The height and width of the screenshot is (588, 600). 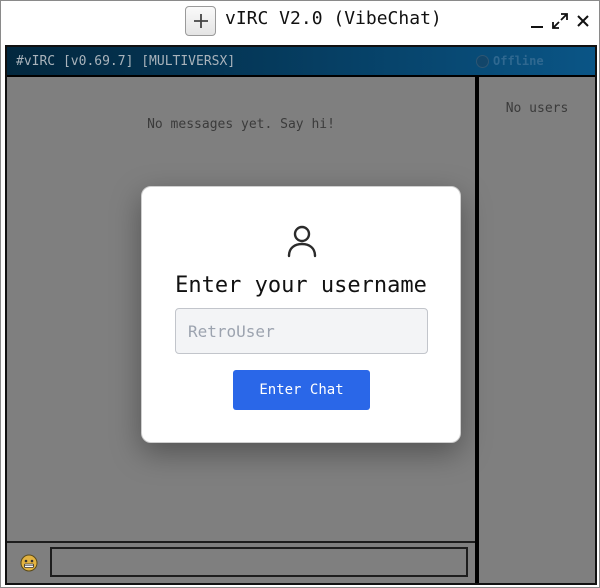 What do you see at coordinates (301, 390) in the screenshot?
I see `enter-chat-button: Enter Chat` at bounding box center [301, 390].